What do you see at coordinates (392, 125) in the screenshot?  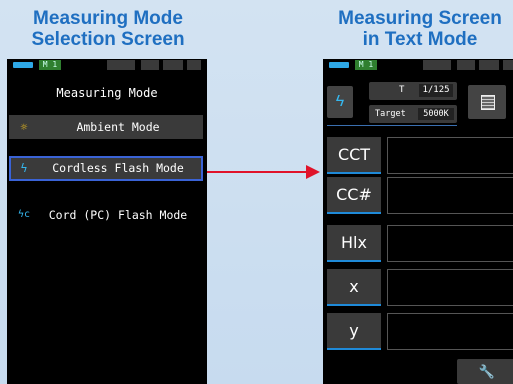 I see `divider` at bounding box center [392, 125].